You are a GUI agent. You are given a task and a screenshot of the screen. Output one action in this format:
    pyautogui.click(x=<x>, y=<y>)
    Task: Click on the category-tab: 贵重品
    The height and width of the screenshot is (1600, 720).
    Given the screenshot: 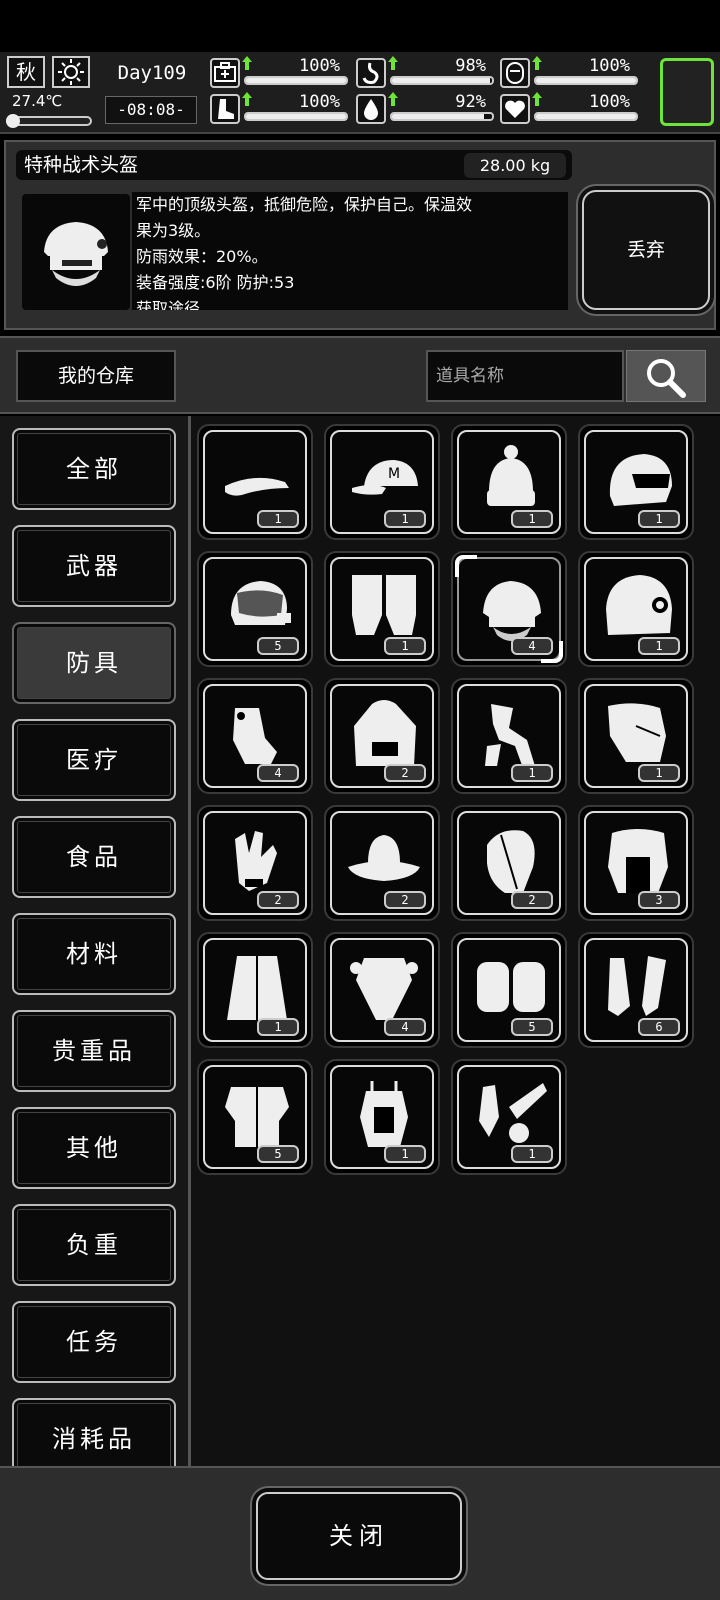 What is the action you would take?
    pyautogui.click(x=94, y=1051)
    